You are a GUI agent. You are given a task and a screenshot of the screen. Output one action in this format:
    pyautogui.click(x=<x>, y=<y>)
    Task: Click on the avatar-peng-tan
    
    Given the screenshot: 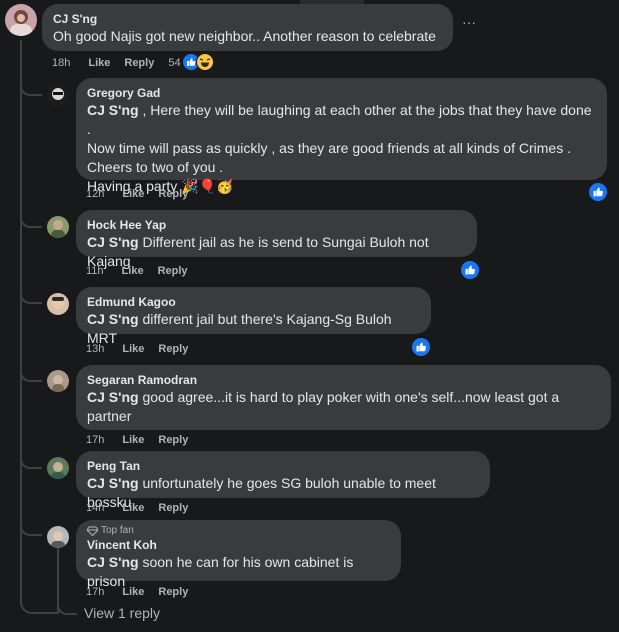 What is the action you would take?
    pyautogui.click(x=58, y=468)
    